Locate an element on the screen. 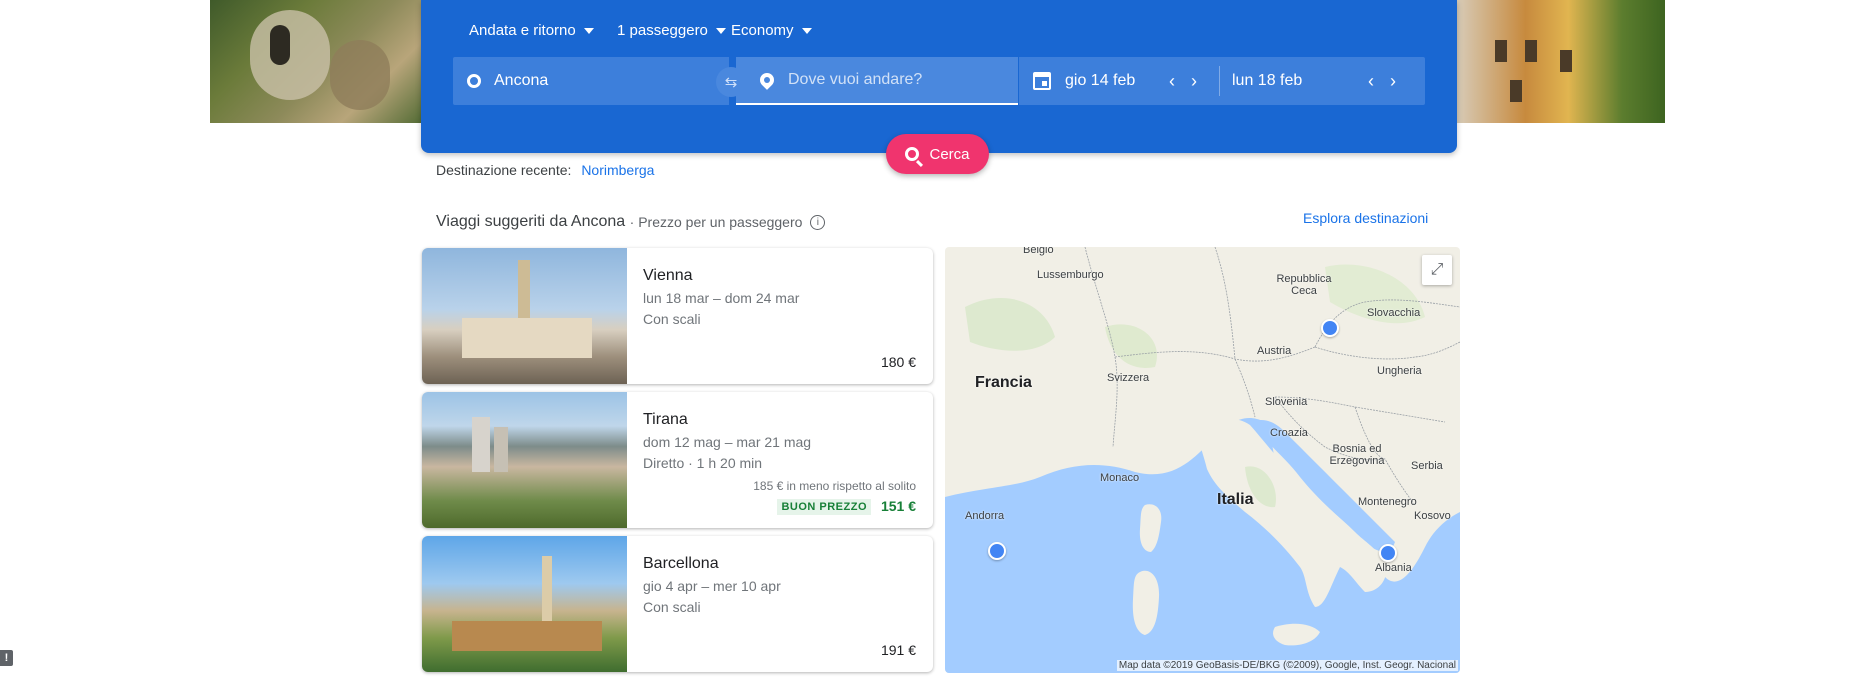 This screenshot has height=681, width=1863. feedback-icon: ! is located at coordinates (6, 658).